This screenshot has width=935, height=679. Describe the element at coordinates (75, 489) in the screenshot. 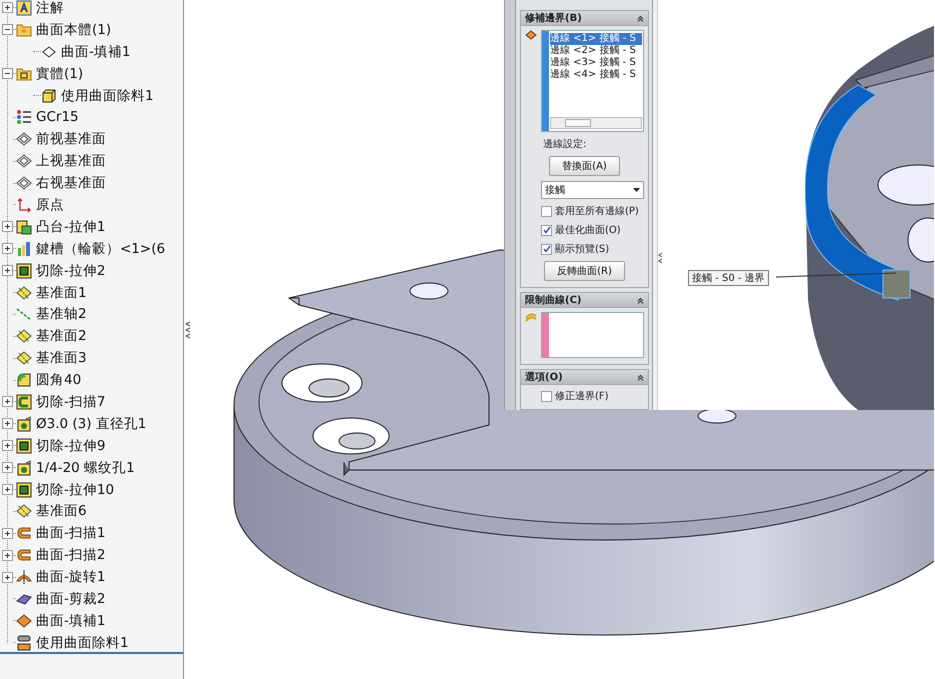

I see `feature-label: 切除-拉伸10` at that location.